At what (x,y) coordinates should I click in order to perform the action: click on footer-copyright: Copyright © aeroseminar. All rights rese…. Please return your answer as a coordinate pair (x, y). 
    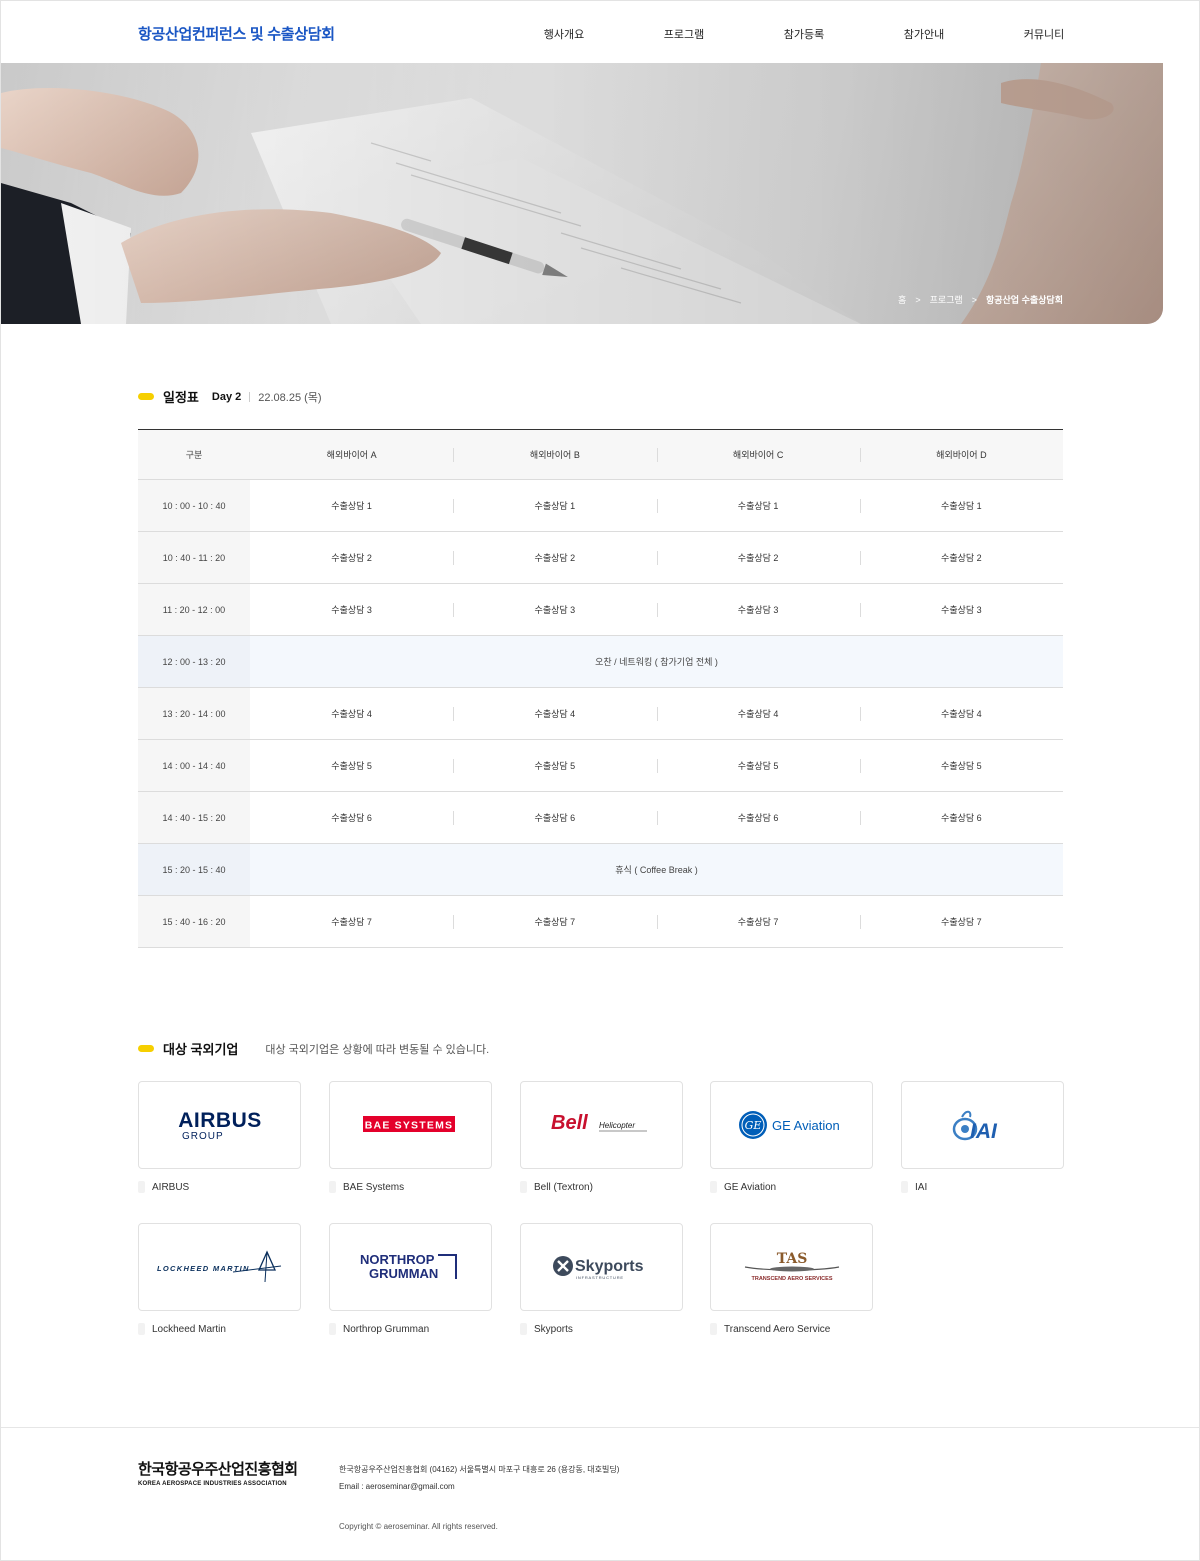
    Looking at the image, I should click on (418, 1526).